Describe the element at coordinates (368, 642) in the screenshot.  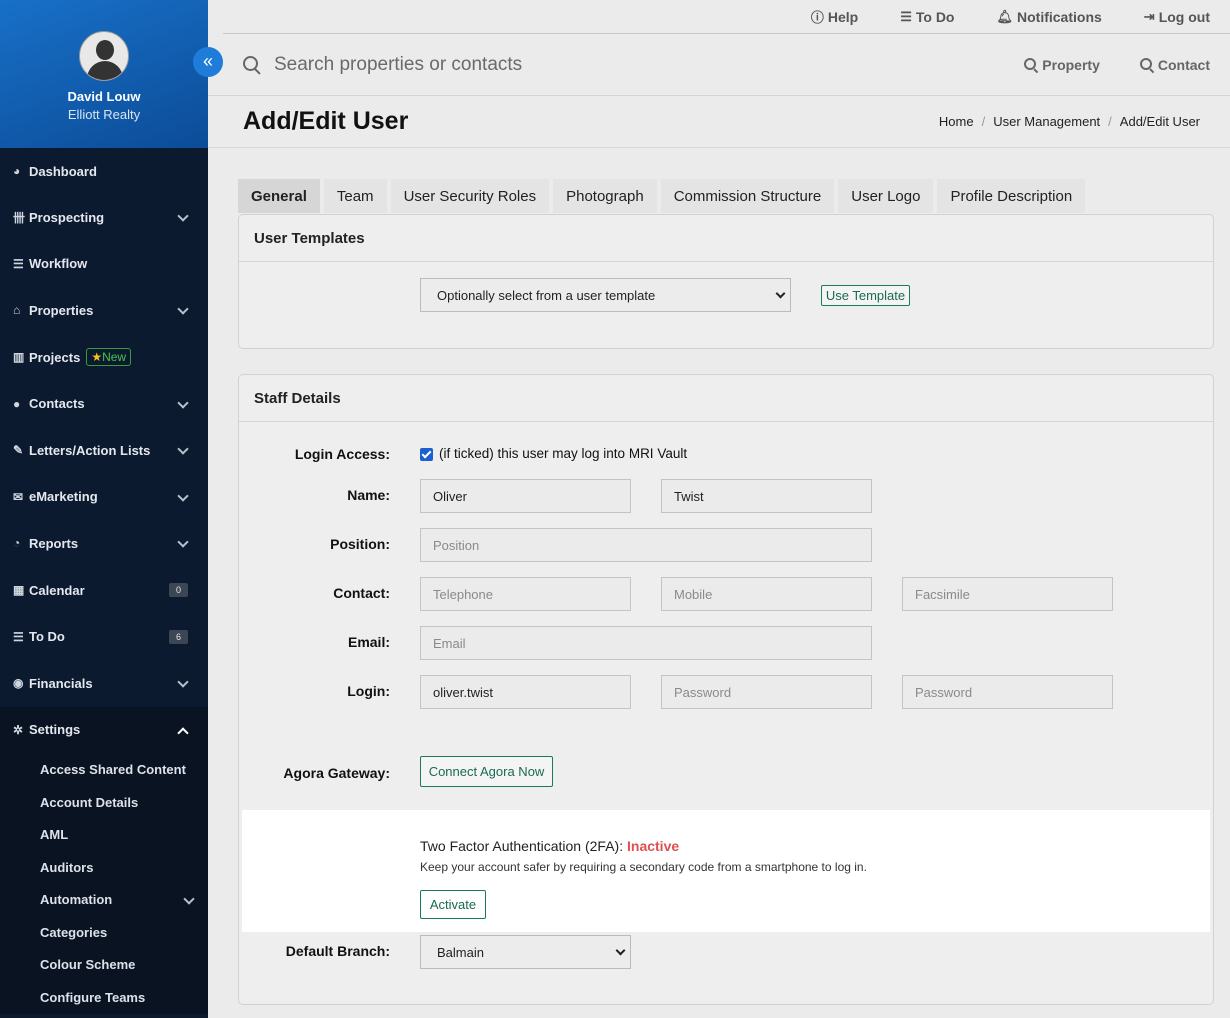
I see `email-label: Email:` at that location.